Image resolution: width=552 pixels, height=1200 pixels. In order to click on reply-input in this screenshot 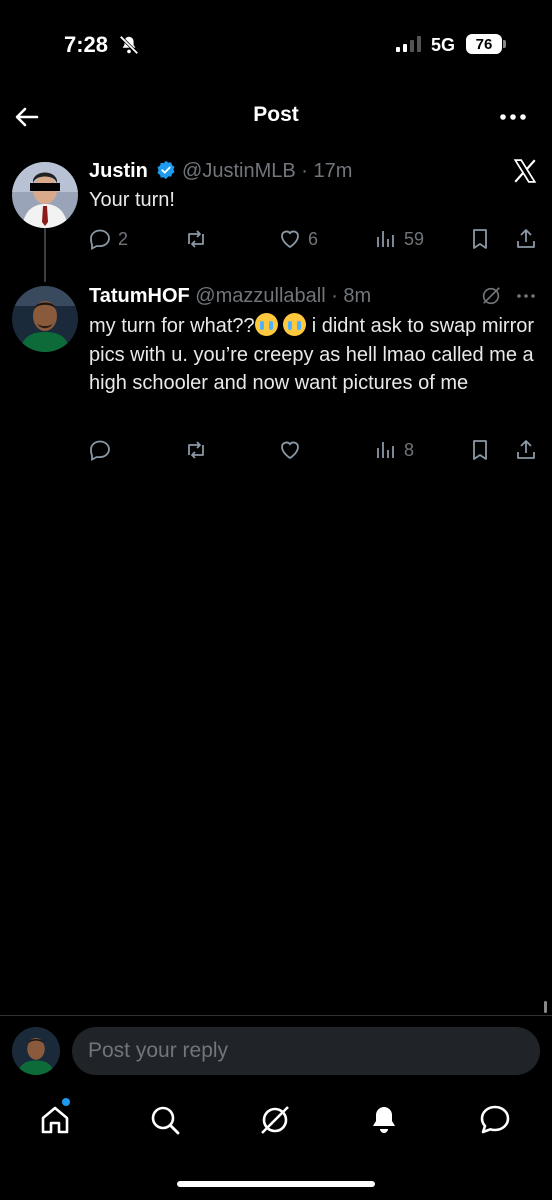, I will do `click(306, 1051)`.